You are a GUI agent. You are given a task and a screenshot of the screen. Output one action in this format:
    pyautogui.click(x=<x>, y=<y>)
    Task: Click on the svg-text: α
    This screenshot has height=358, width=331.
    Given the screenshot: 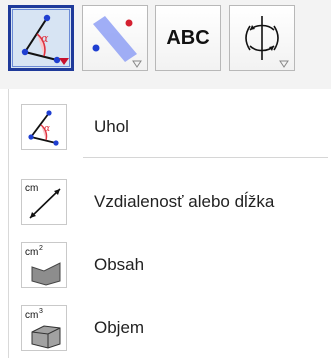 What is the action you would take?
    pyautogui.click(x=47, y=129)
    